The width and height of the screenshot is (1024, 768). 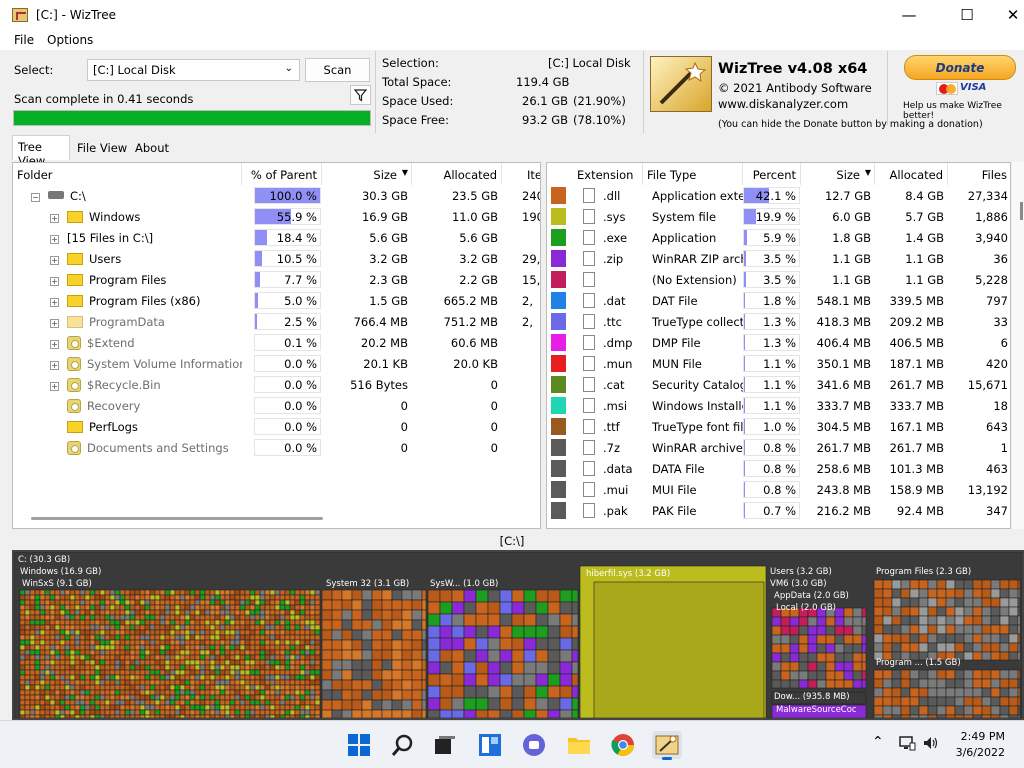 I want to click on extension-row: .dat DAT File 1.8 % 548.1 MB 339.5 MB 797, so click(x=778, y=300).